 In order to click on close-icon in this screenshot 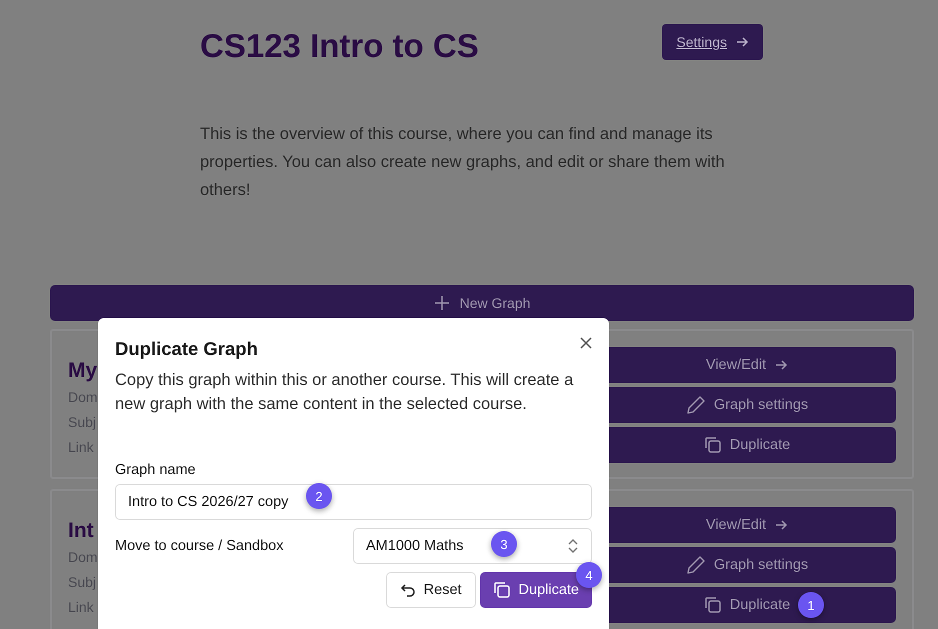, I will do `click(586, 343)`.